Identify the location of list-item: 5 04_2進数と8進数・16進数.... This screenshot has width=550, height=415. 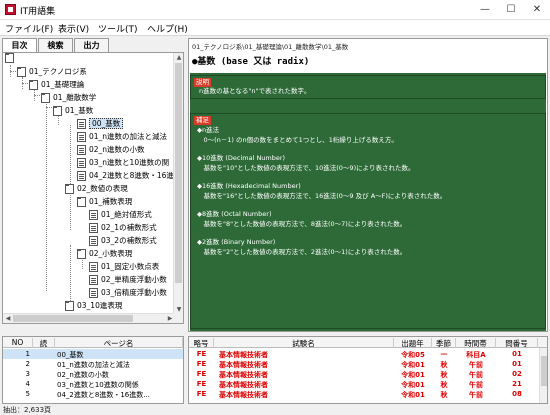
(93, 394).